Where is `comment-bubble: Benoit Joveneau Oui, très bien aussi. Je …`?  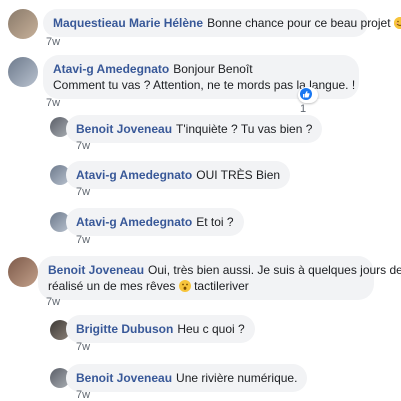 comment-bubble: Benoit Joveneau Oui, très bien aussi. Je … is located at coordinates (219, 278).